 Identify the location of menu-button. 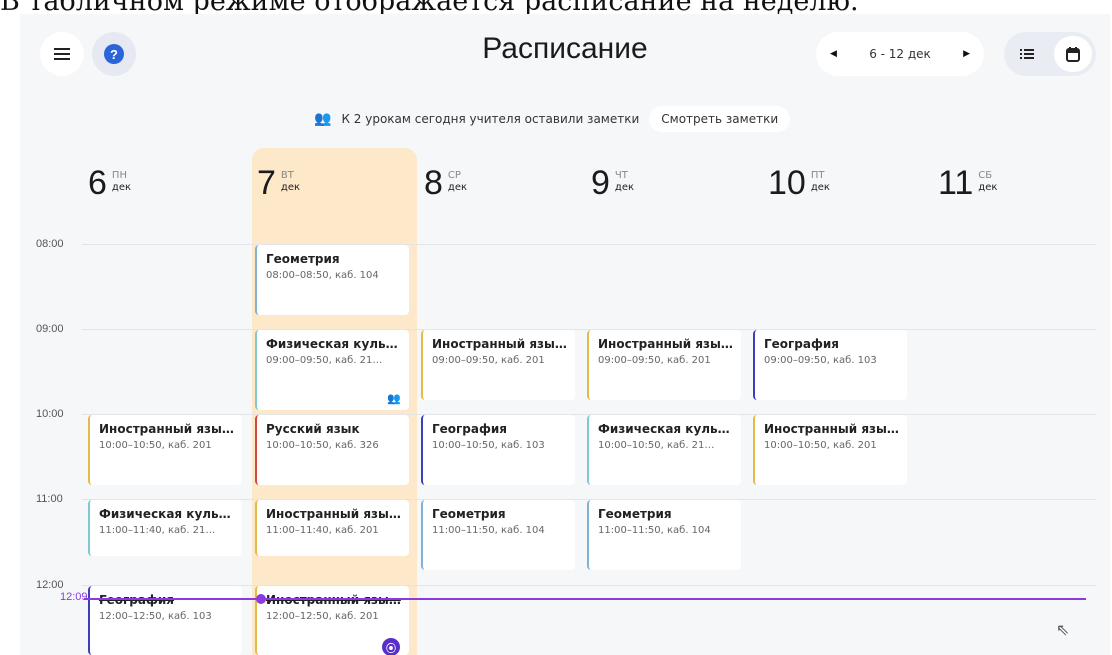
(62, 54).